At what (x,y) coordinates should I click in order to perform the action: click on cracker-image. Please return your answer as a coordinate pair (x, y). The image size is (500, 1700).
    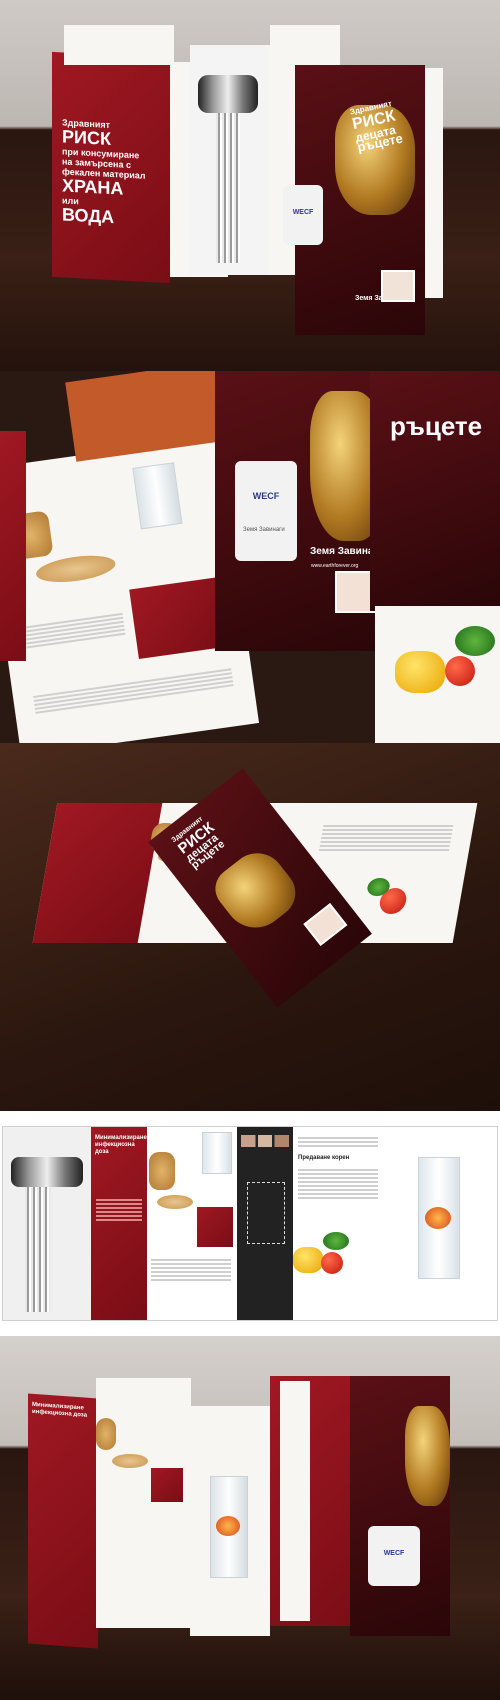
    Looking at the image, I should click on (76, 569).